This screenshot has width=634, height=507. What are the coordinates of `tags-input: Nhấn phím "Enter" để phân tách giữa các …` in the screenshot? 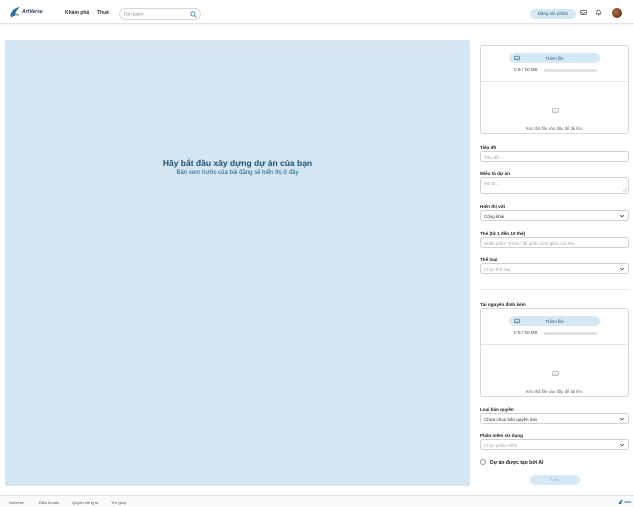 It's located at (554, 242).